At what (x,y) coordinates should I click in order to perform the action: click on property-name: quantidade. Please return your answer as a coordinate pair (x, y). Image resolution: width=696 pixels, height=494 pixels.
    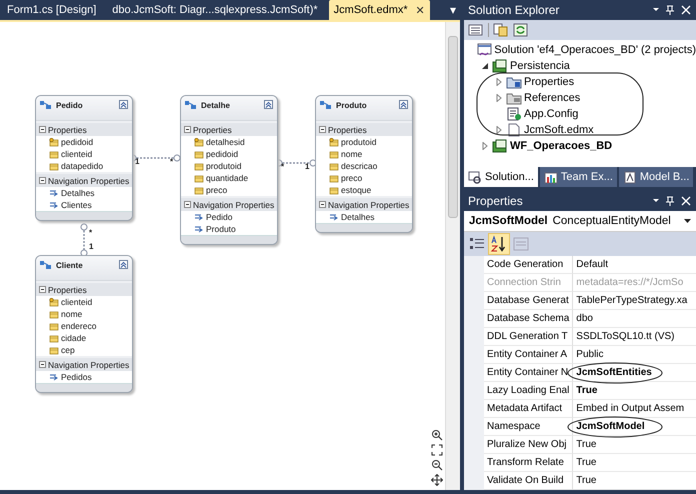
    Looking at the image, I should click on (227, 178).